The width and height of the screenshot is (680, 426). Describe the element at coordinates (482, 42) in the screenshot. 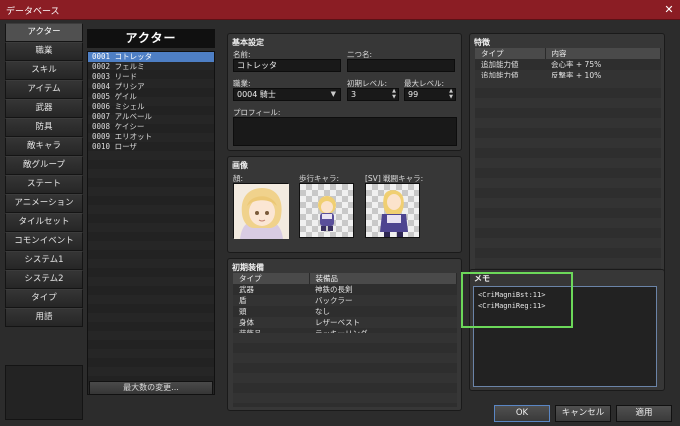

I see `traits-title: 特徴` at that location.